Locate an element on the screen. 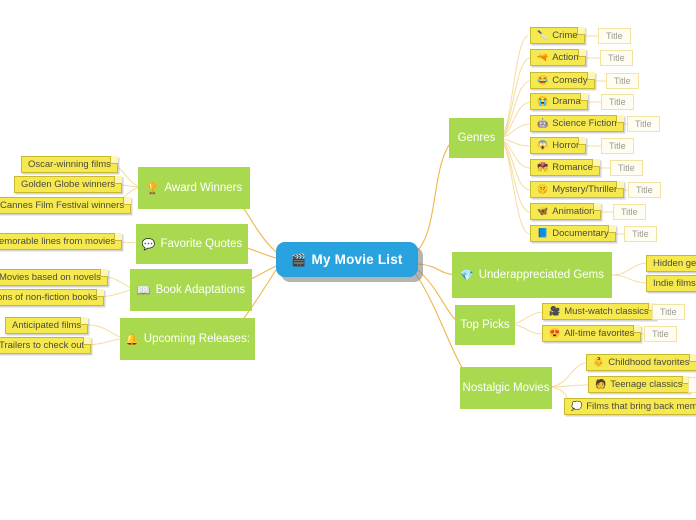 Image resolution: width=696 pixels, height=520 pixels. node-trailers-to-check-out: Trailers to check out is located at coordinates (46, 345).